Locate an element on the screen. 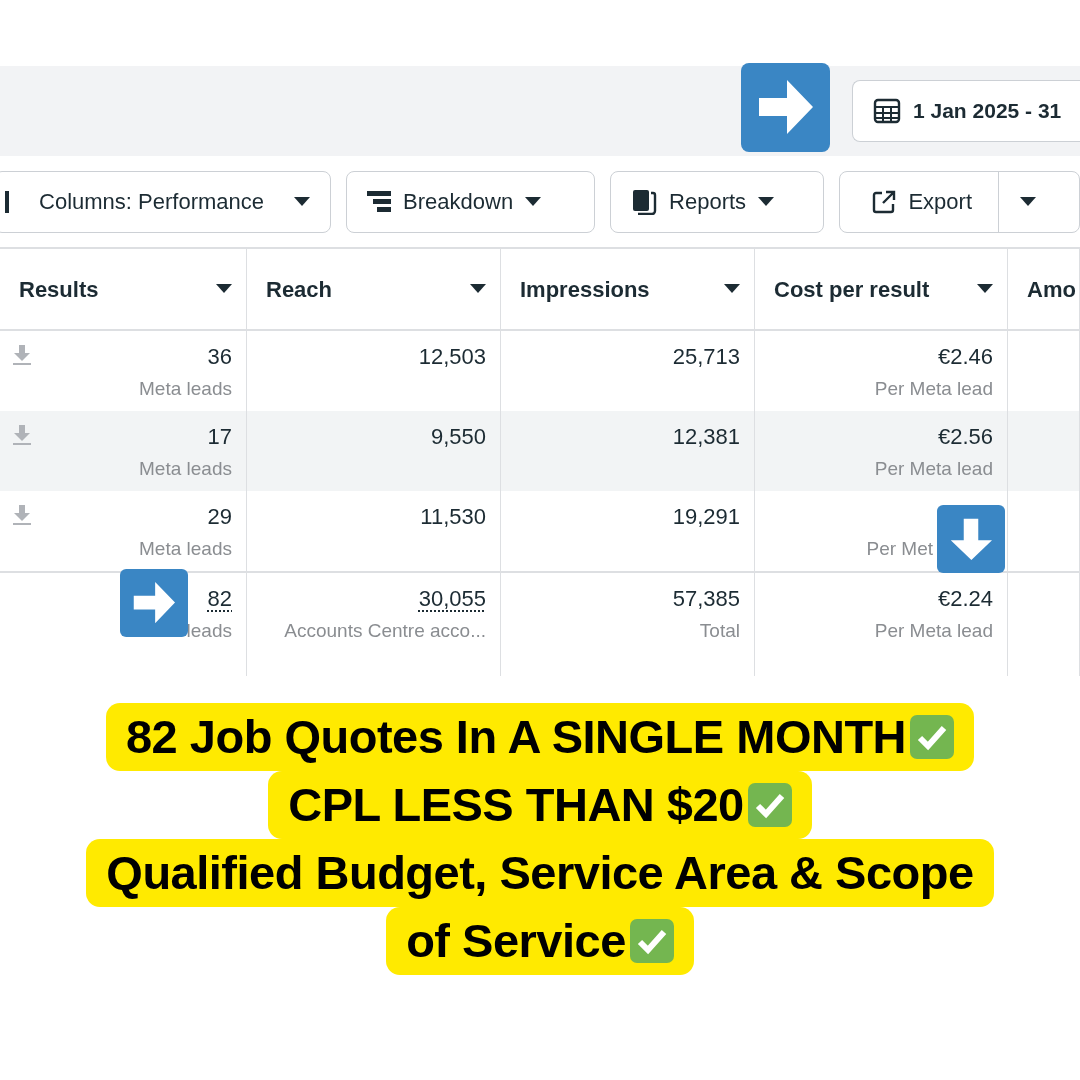 Image resolution: width=1080 pixels, height=1080 pixels. column-bar-icon is located at coordinates (7, 201).